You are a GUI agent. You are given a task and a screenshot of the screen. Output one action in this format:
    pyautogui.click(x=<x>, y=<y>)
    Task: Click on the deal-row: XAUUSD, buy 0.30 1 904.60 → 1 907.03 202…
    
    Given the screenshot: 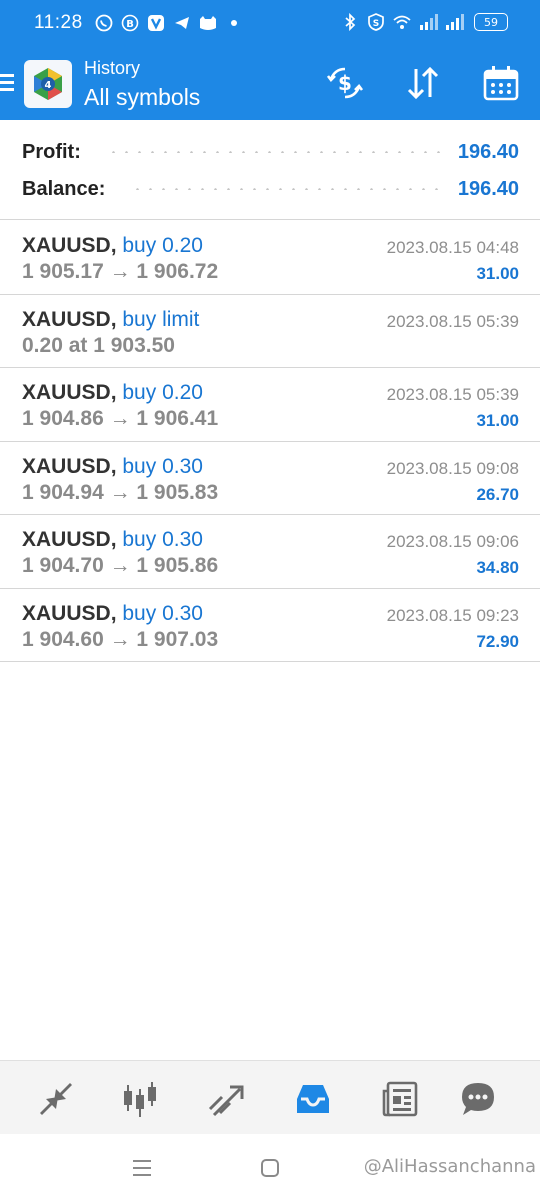 What is the action you would take?
    pyautogui.click(x=270, y=625)
    